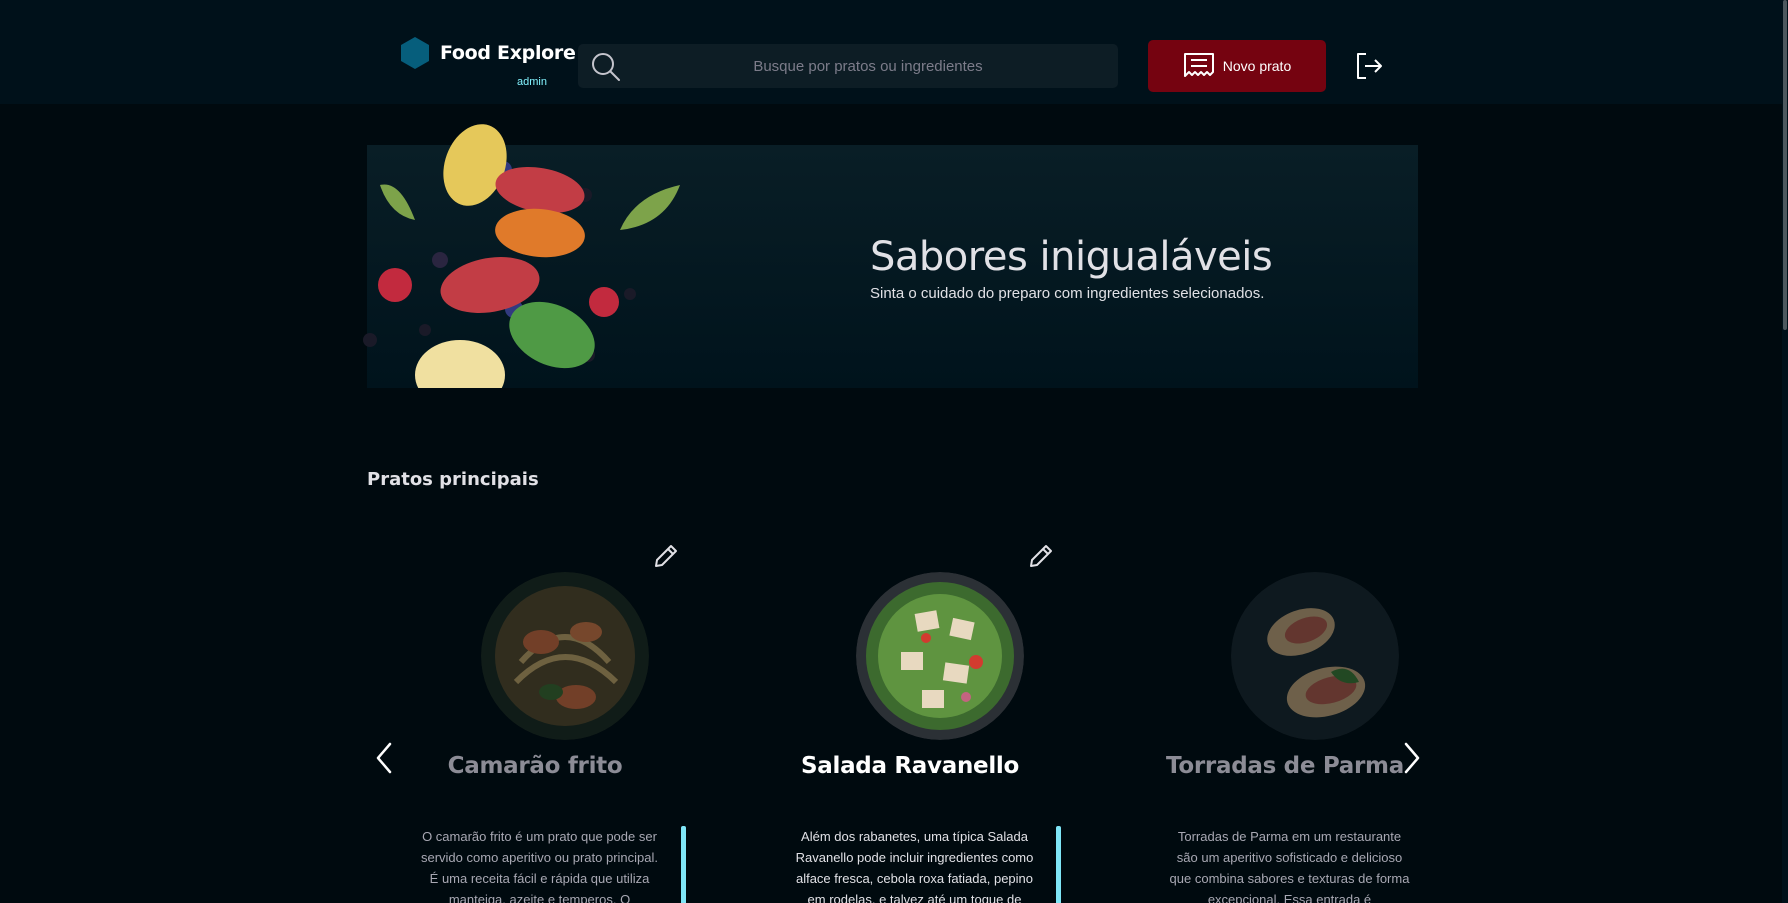 The height and width of the screenshot is (903, 1788). Describe the element at coordinates (606, 67) in the screenshot. I see `search-icon` at that location.